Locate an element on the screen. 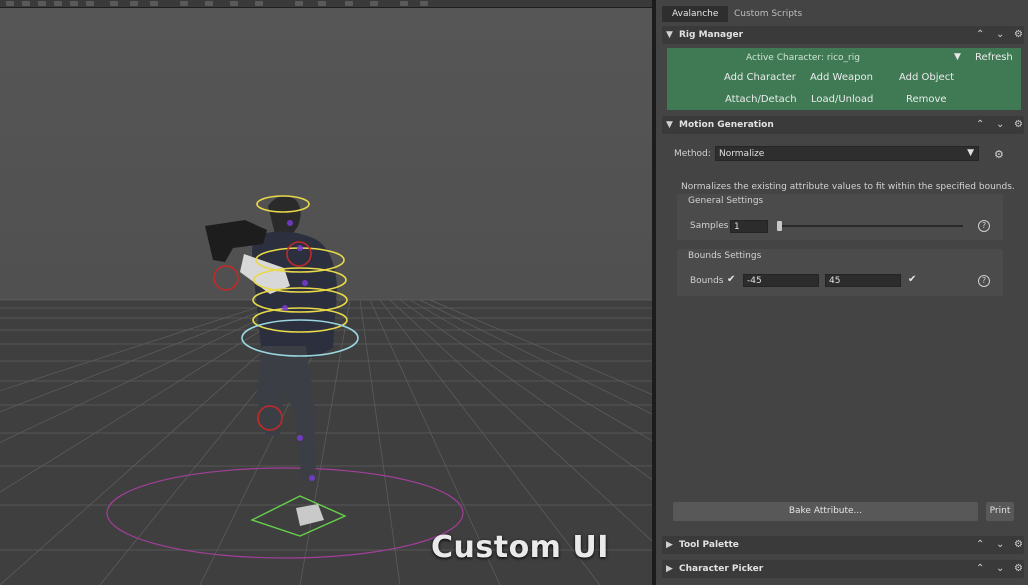  remove-button: Remove is located at coordinates (926, 99).